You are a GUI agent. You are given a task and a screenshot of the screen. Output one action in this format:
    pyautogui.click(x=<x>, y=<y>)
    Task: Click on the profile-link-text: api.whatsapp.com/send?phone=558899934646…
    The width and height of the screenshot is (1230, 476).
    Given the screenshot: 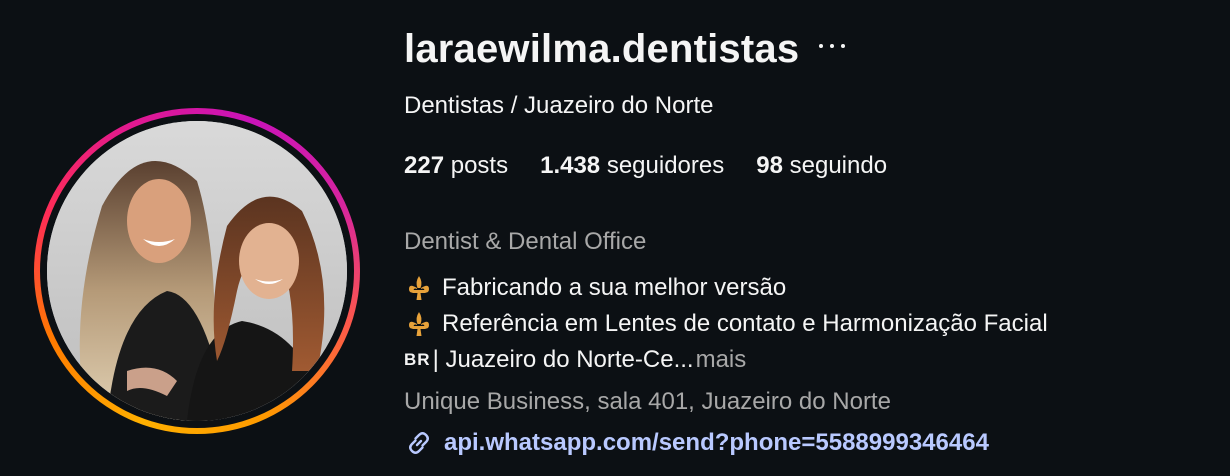 What is the action you would take?
    pyautogui.click(x=716, y=442)
    